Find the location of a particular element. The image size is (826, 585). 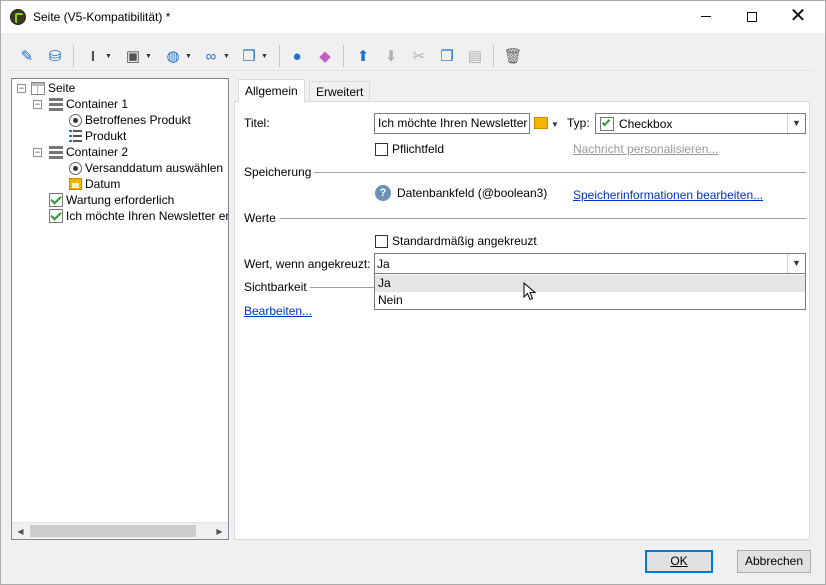

tree-node-label: Betroffenes Produkt is located at coordinates (138, 120).